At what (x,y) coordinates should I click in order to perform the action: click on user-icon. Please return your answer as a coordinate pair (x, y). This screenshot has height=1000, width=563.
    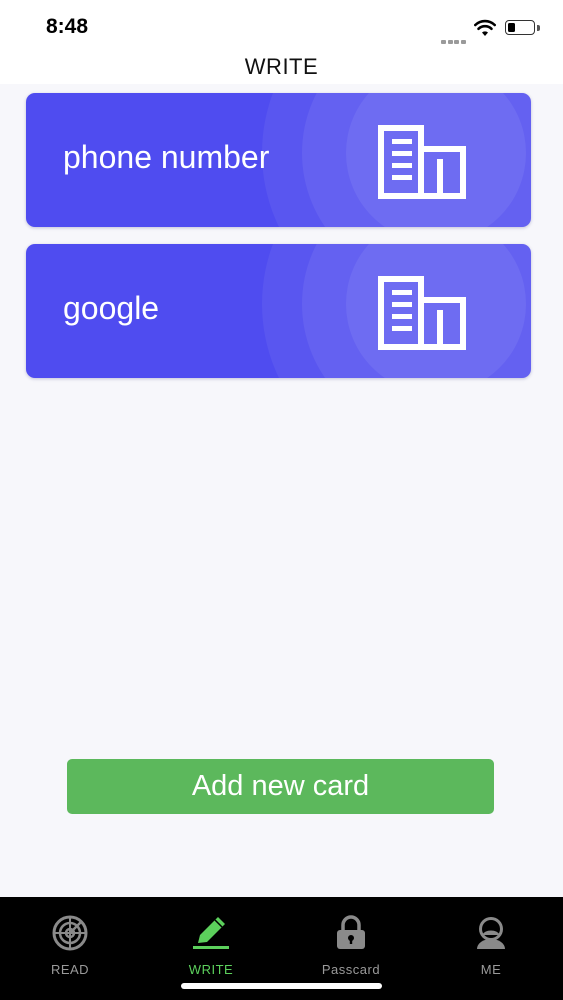
    Looking at the image, I should click on (491, 933).